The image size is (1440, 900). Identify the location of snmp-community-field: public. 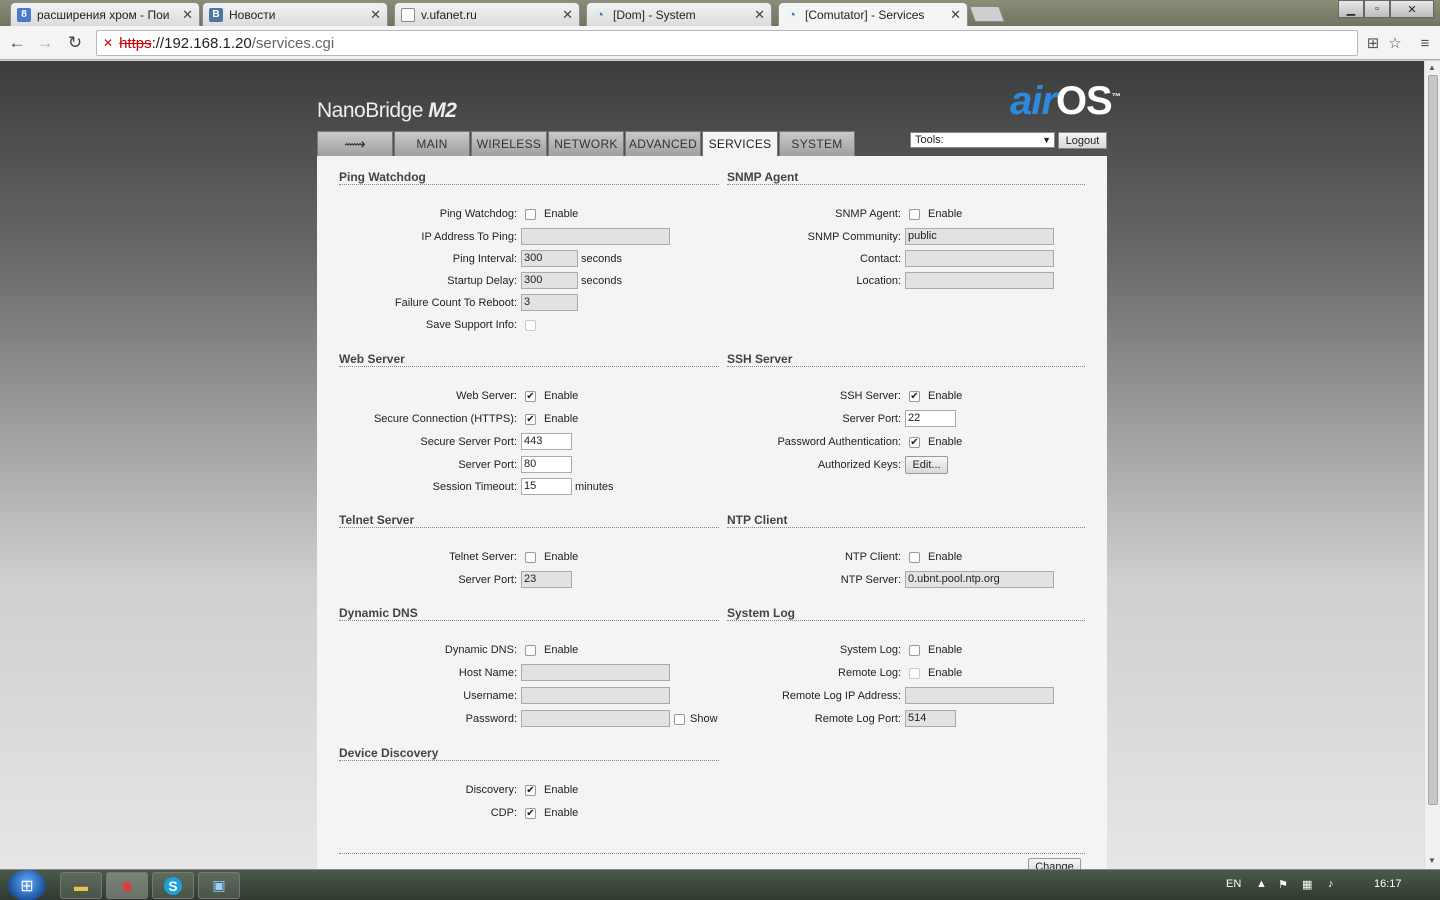
(979, 236).